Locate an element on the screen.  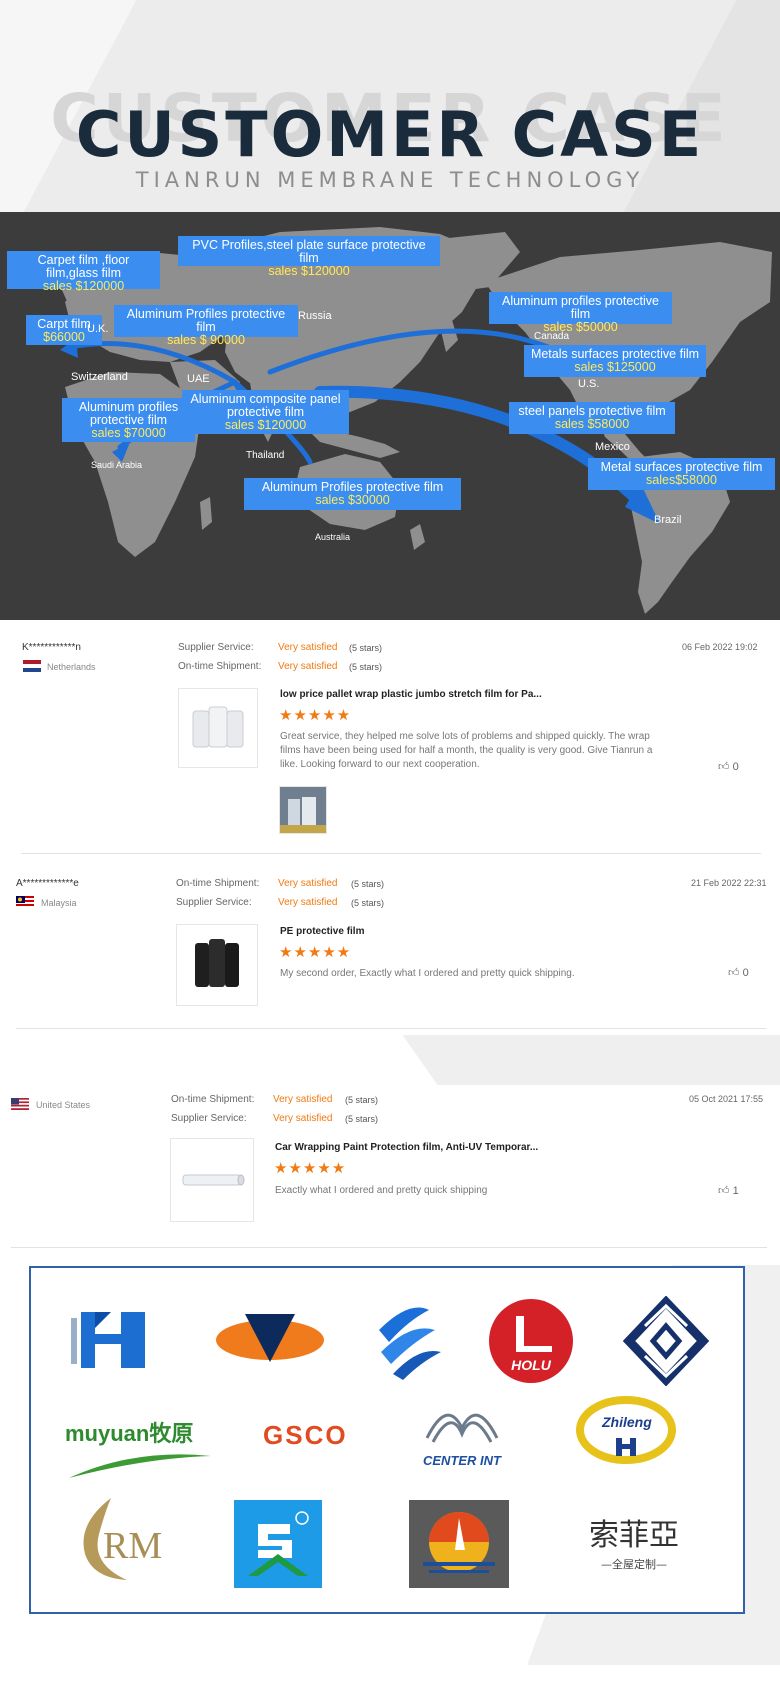
callout-title: Carpt film is located at coordinates (64, 324).